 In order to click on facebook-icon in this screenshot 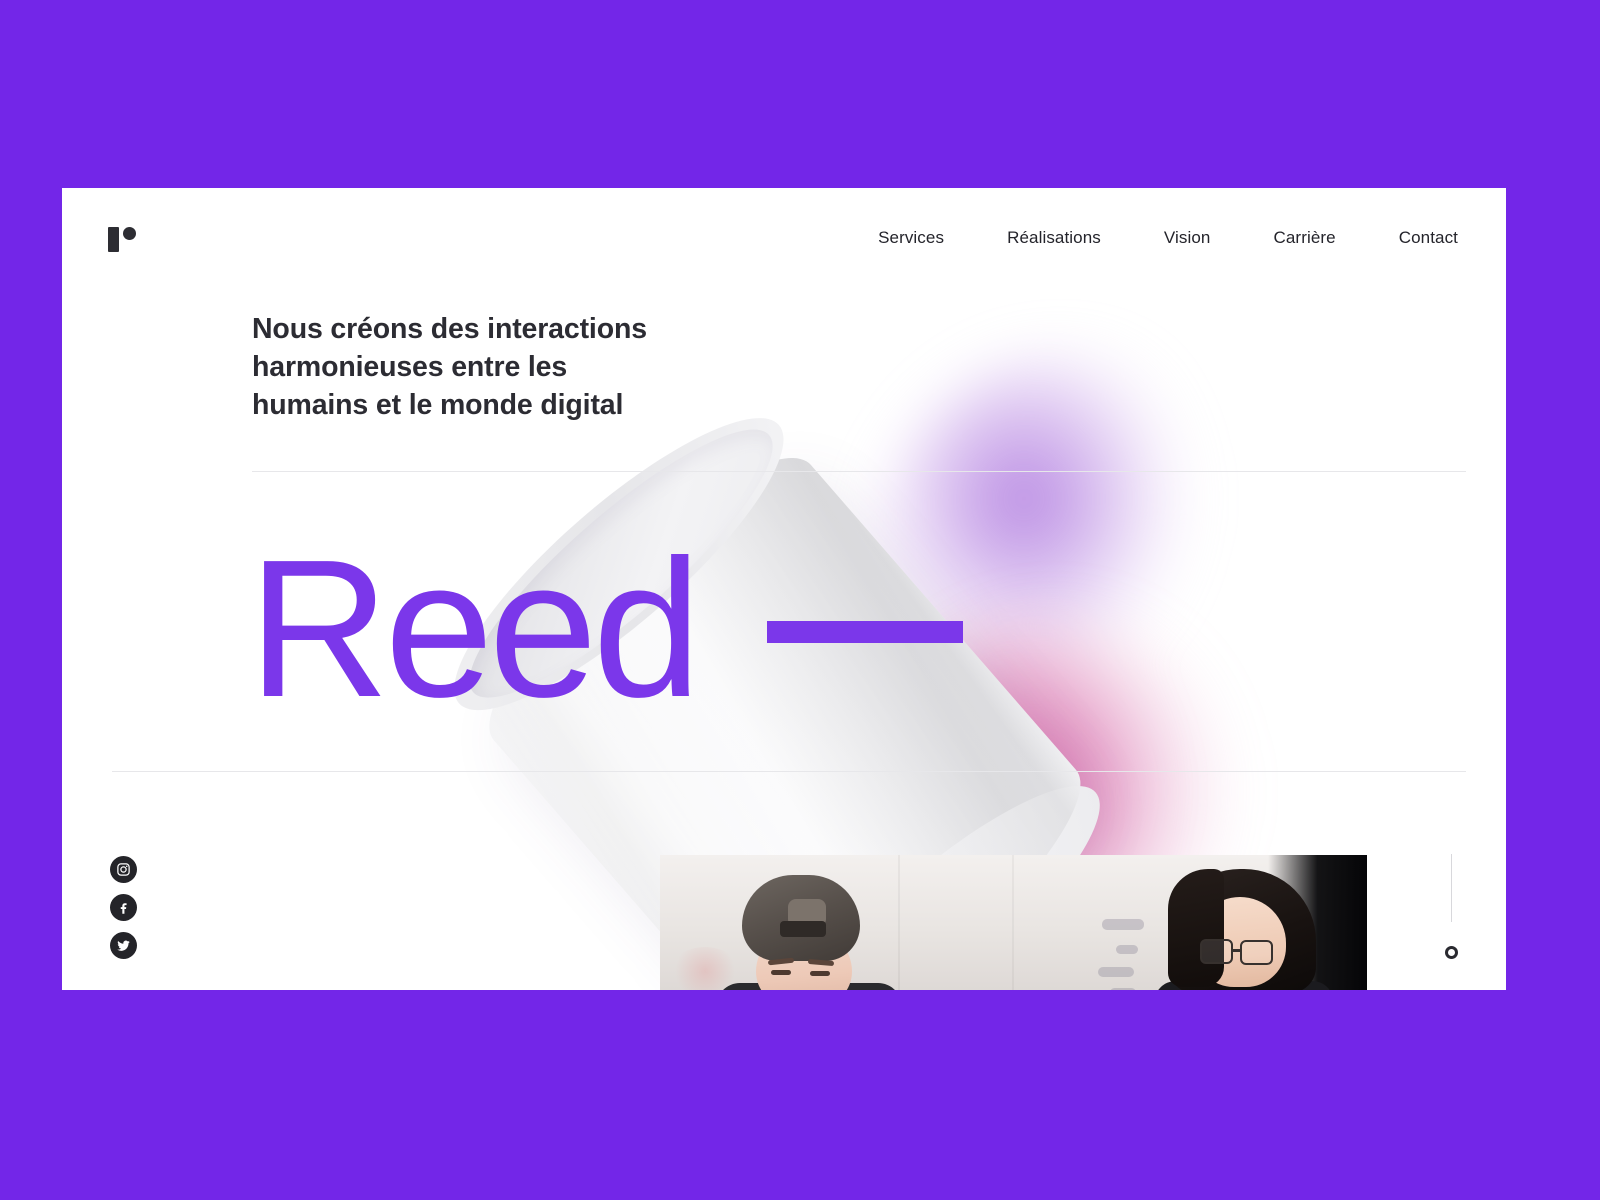, I will do `click(123, 907)`.